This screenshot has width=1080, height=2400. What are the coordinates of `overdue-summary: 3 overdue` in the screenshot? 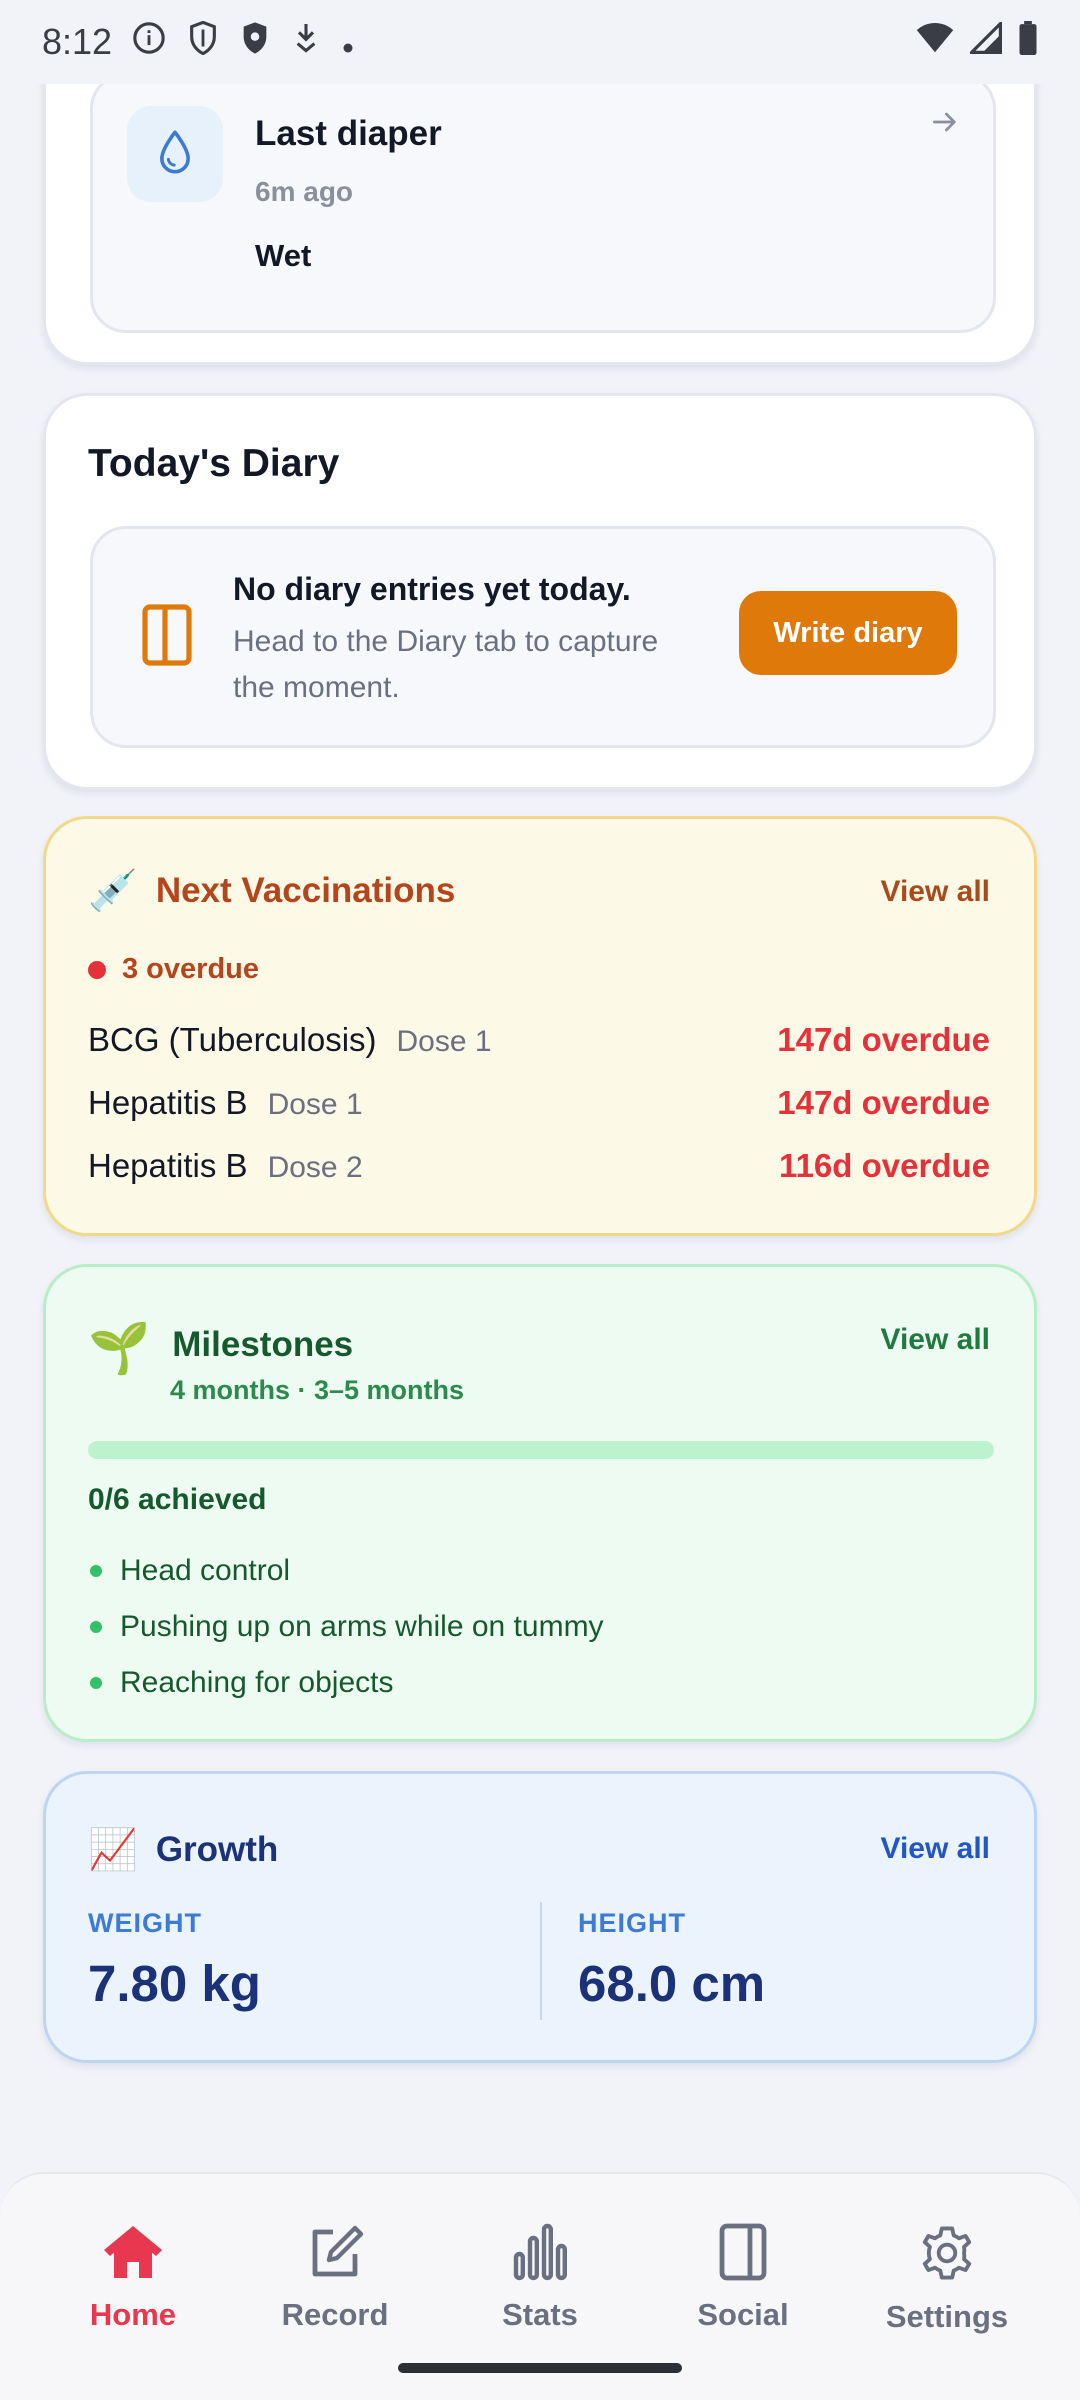 It's located at (173, 969).